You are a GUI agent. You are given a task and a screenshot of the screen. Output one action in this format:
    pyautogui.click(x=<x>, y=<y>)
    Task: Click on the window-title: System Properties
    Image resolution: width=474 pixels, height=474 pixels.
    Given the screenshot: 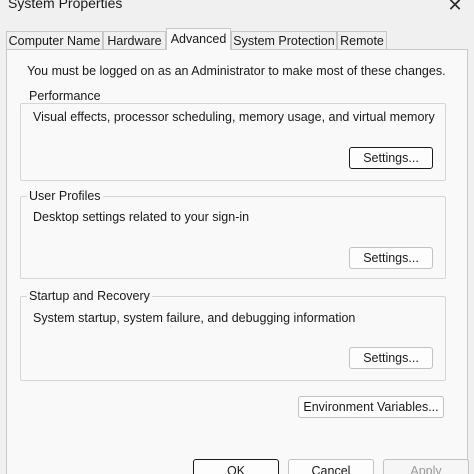 What is the action you would take?
    pyautogui.click(x=65, y=5)
    